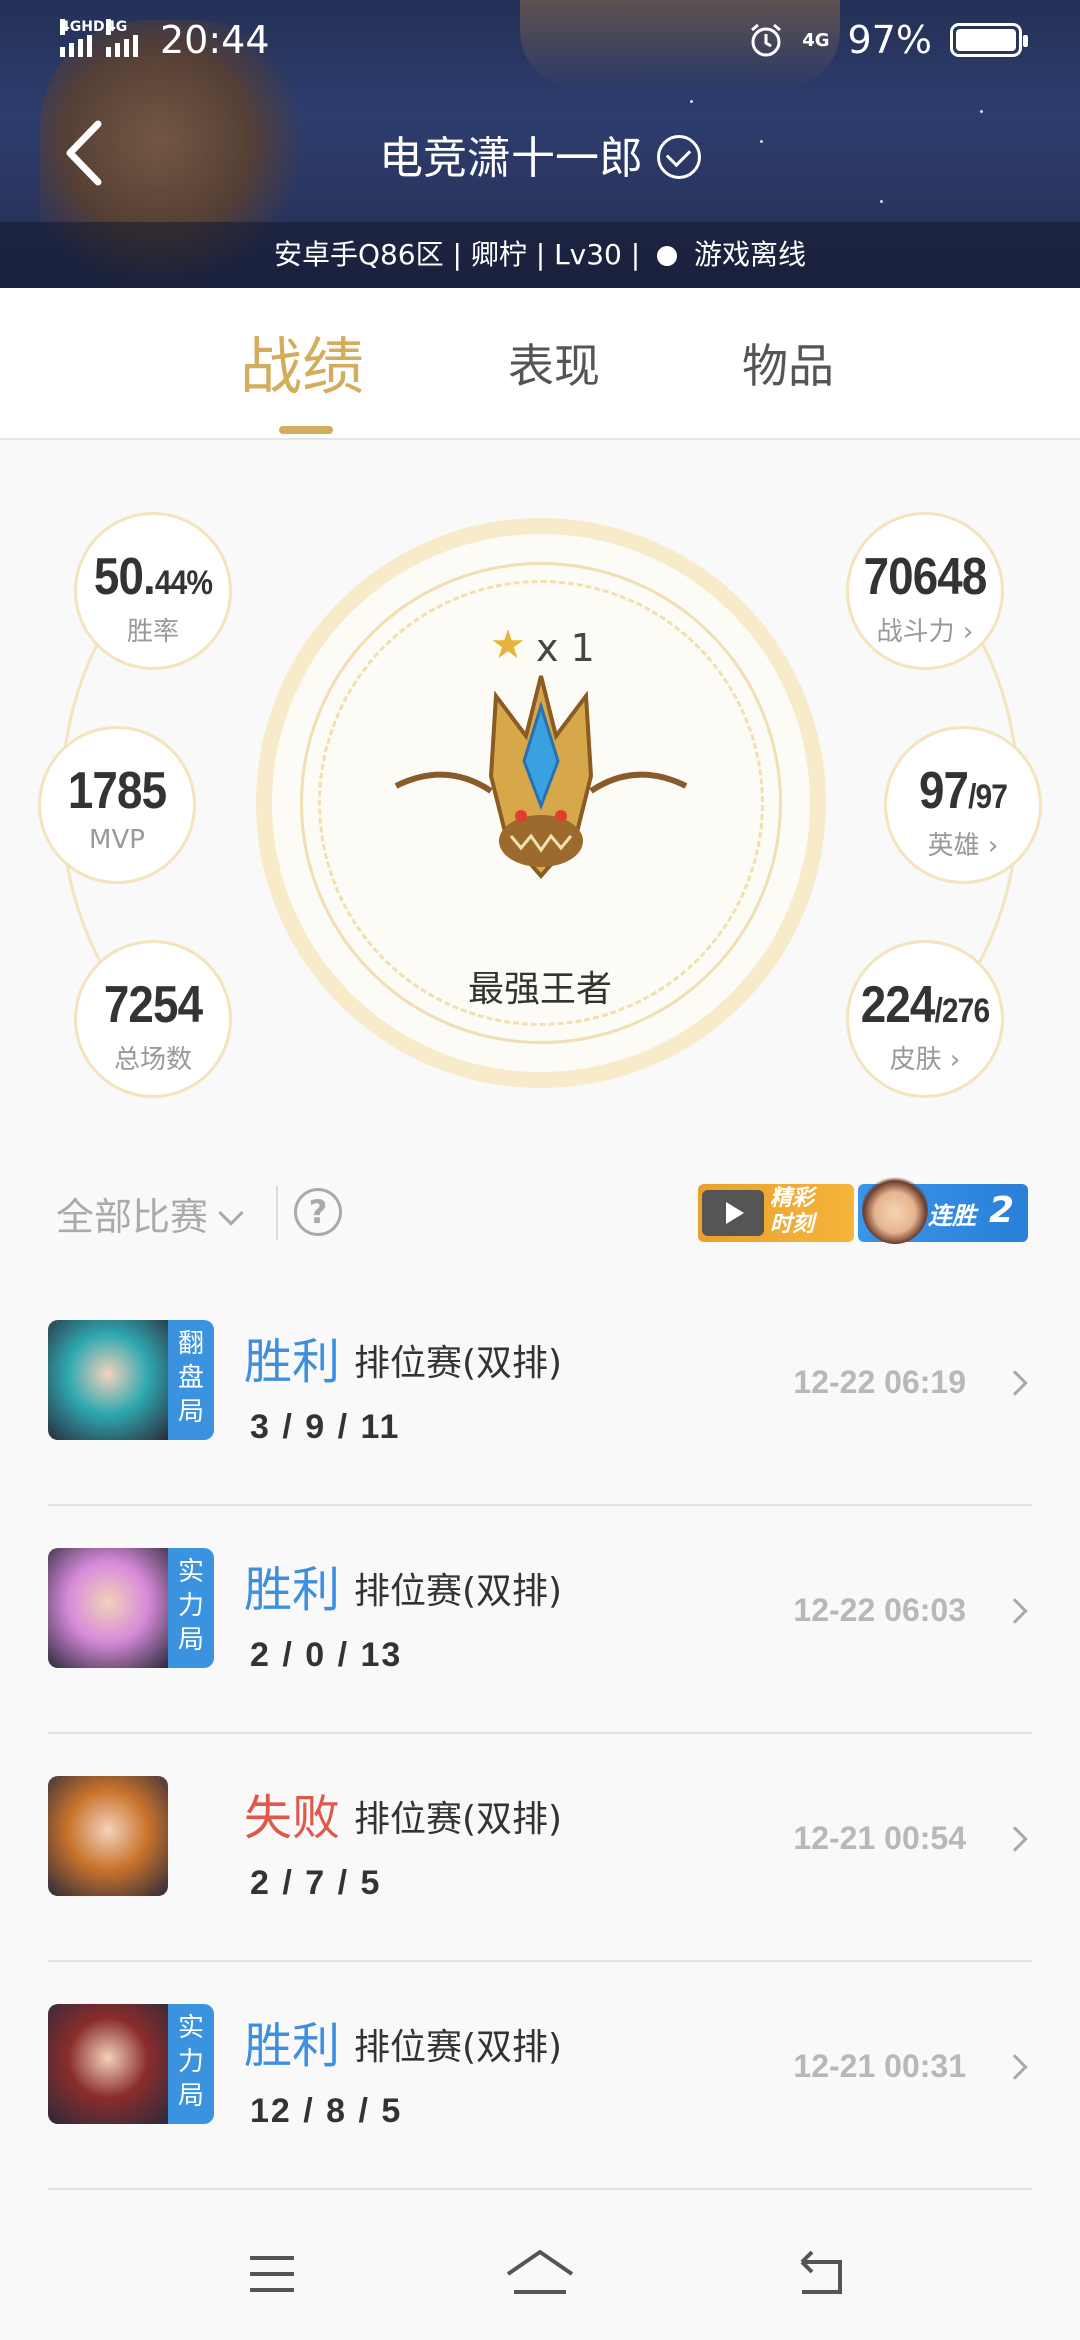  I want to click on match-row: 翻盘局胜利 排位赛(双排) 3 / 9 / 11 12-22 06:19, so click(540, 1392).